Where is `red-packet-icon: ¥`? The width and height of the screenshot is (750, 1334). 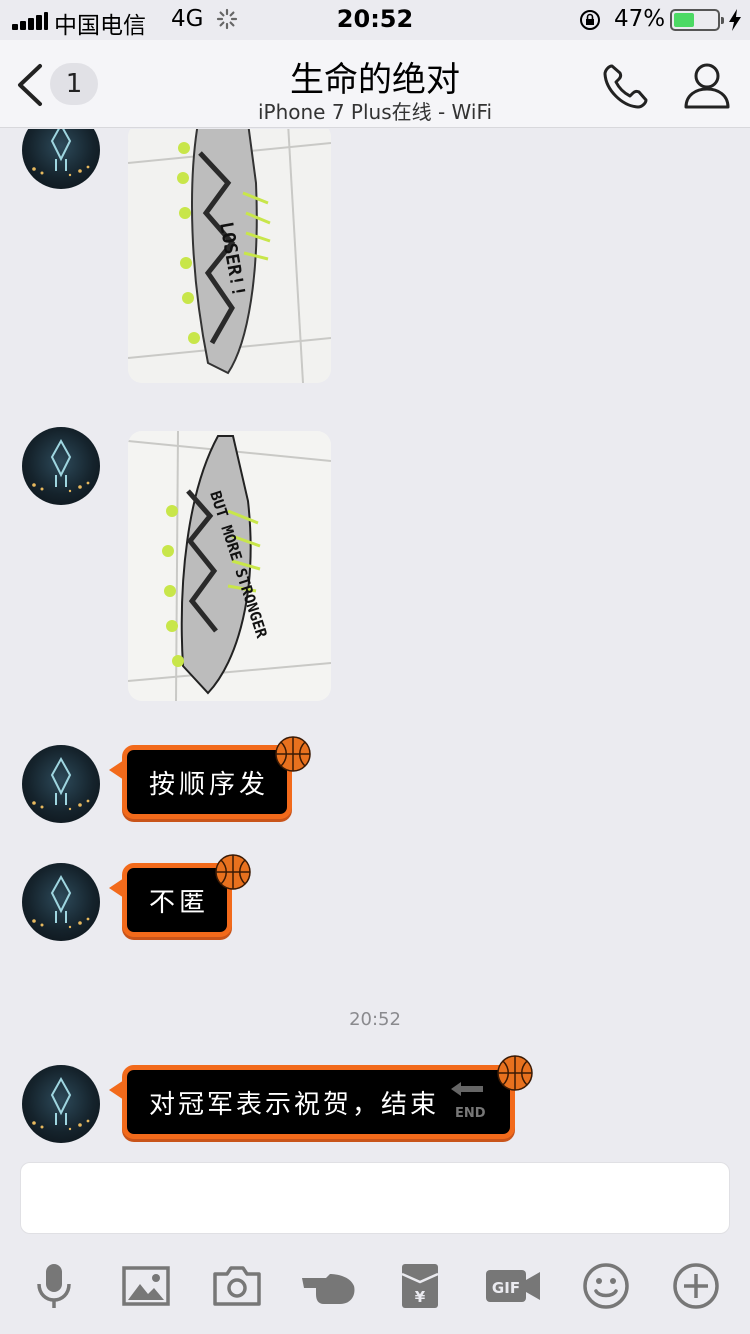 red-packet-icon: ¥ is located at coordinates (420, 1286).